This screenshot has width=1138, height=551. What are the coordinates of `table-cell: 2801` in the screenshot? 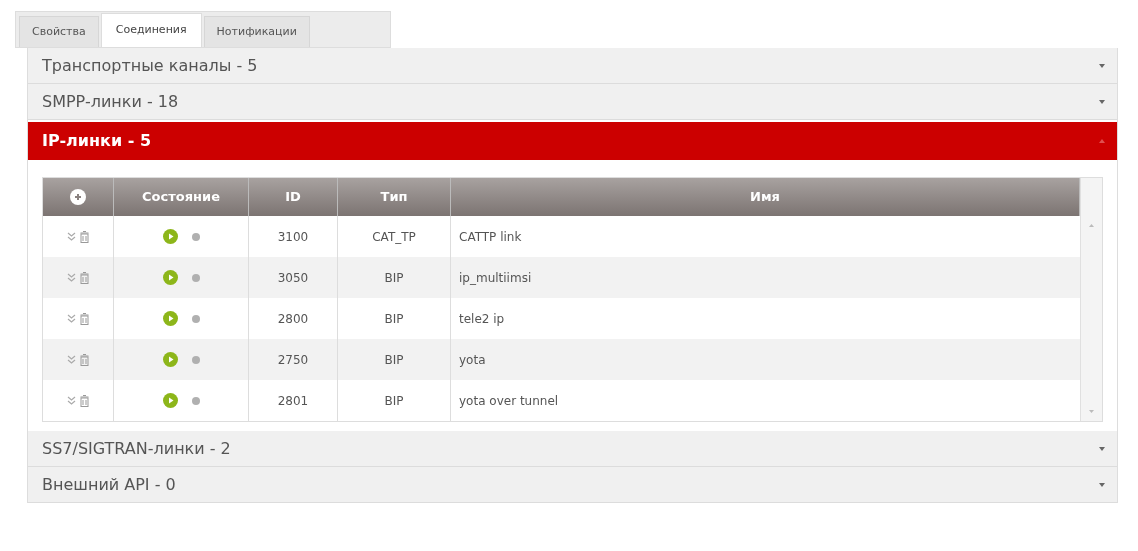 It's located at (293, 400).